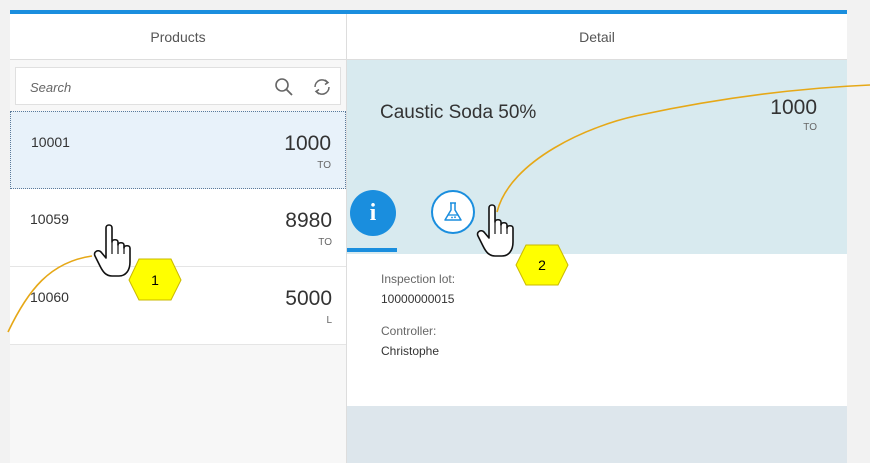  I want to click on field-label: Controller:, so click(409, 331).